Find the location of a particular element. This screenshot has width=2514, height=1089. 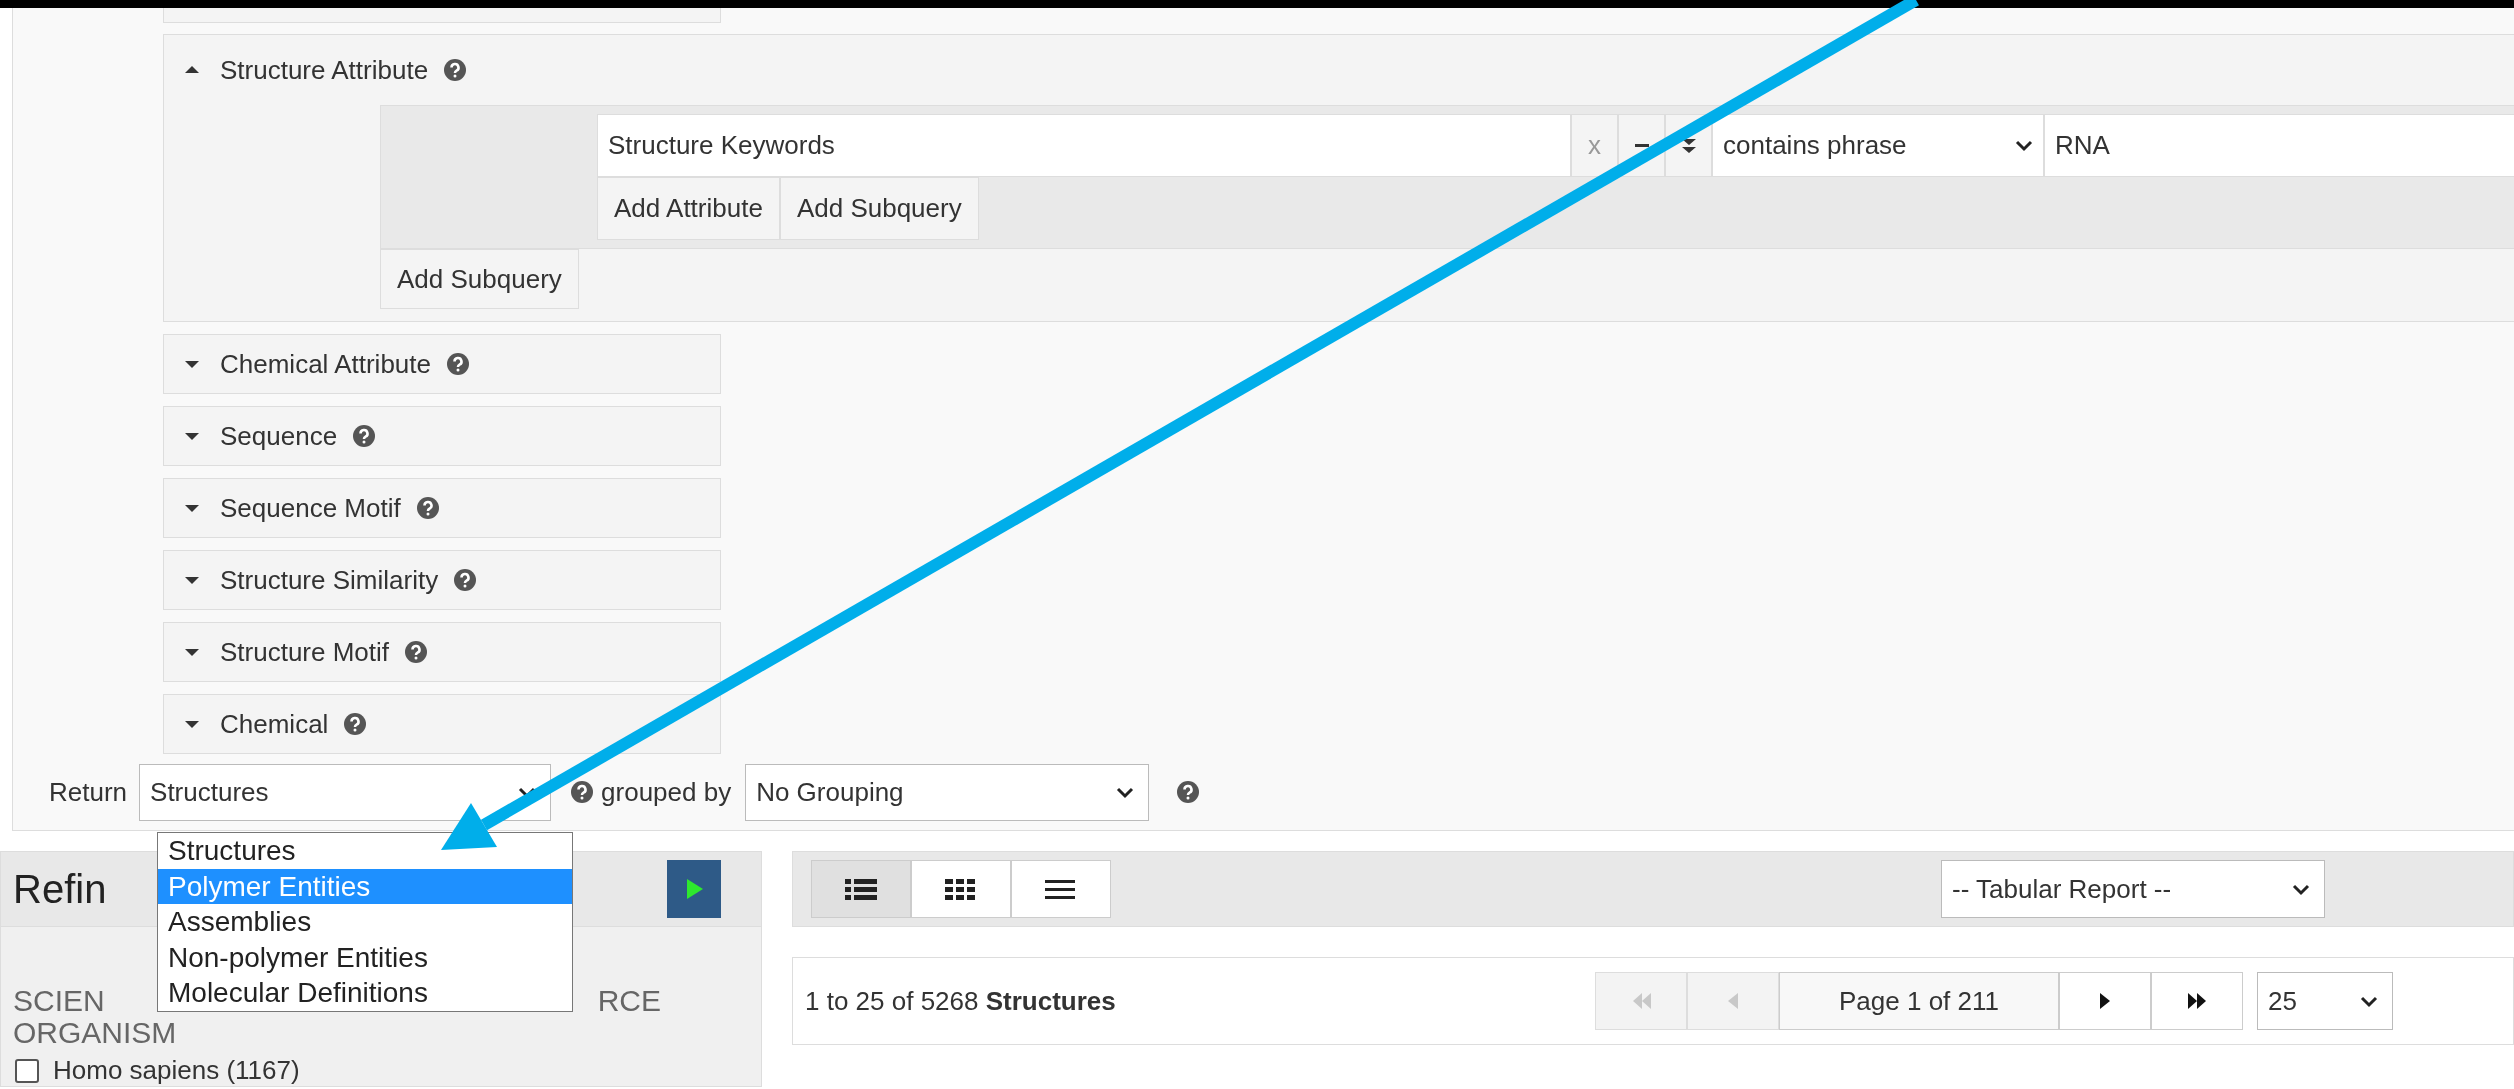

panel-title: Structure Similarity is located at coordinates (329, 580).